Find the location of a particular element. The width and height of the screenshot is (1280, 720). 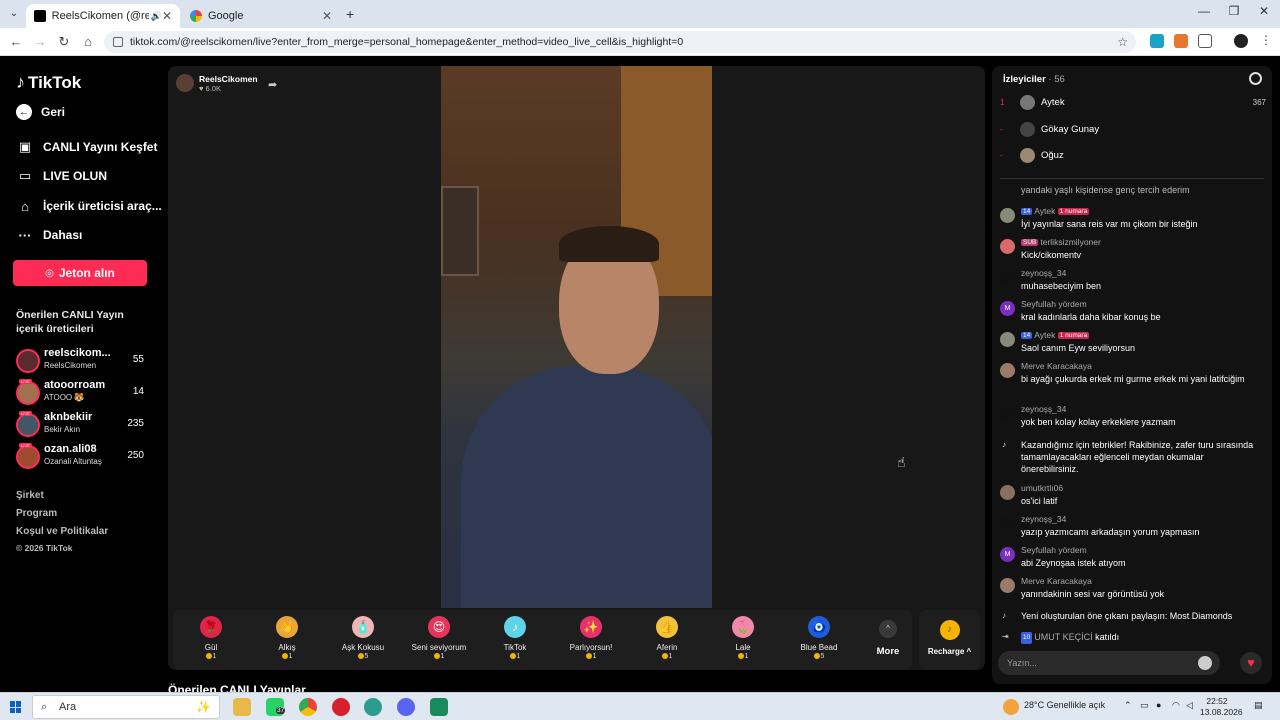

chrome-icon is located at coordinates (308, 707).